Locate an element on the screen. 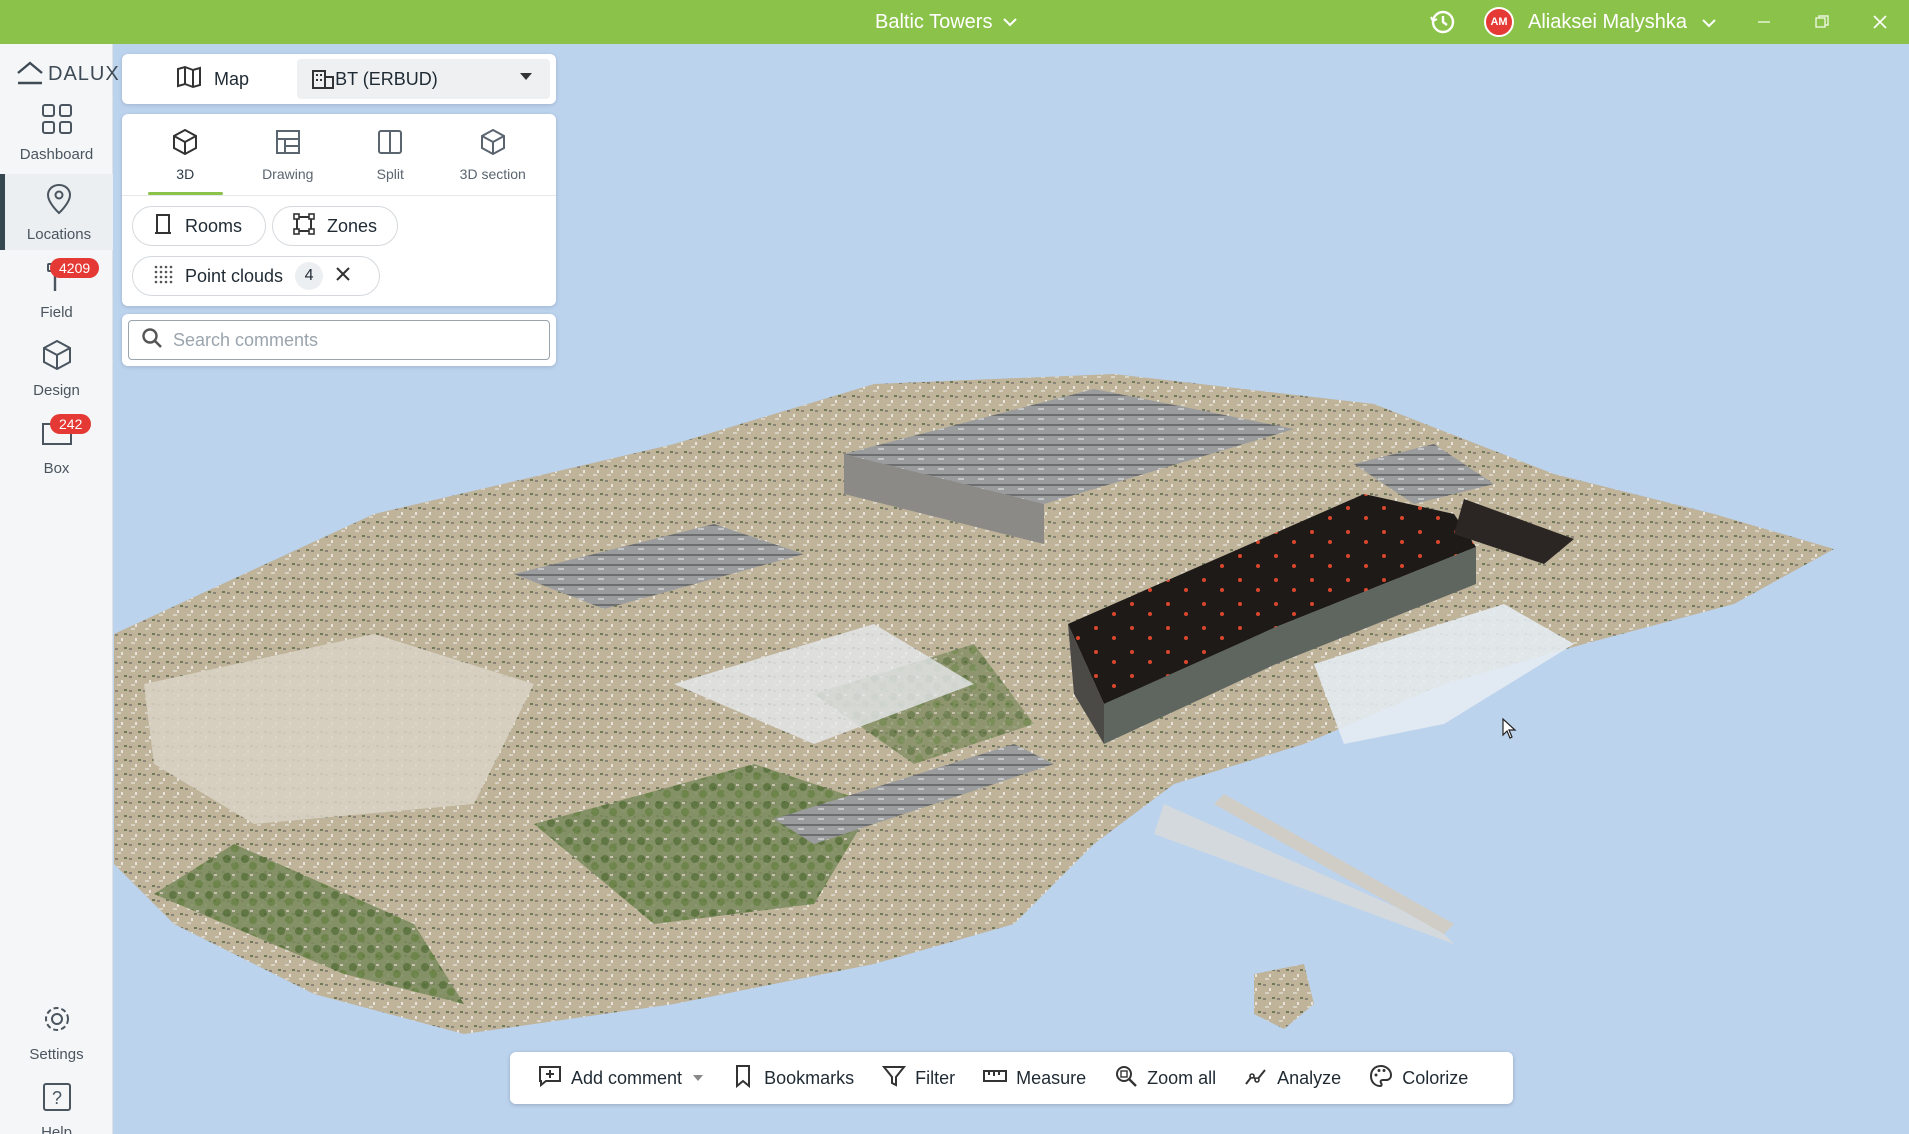 This screenshot has height=1134, width=1909. box-count-badge: 242 is located at coordinates (71, 424).